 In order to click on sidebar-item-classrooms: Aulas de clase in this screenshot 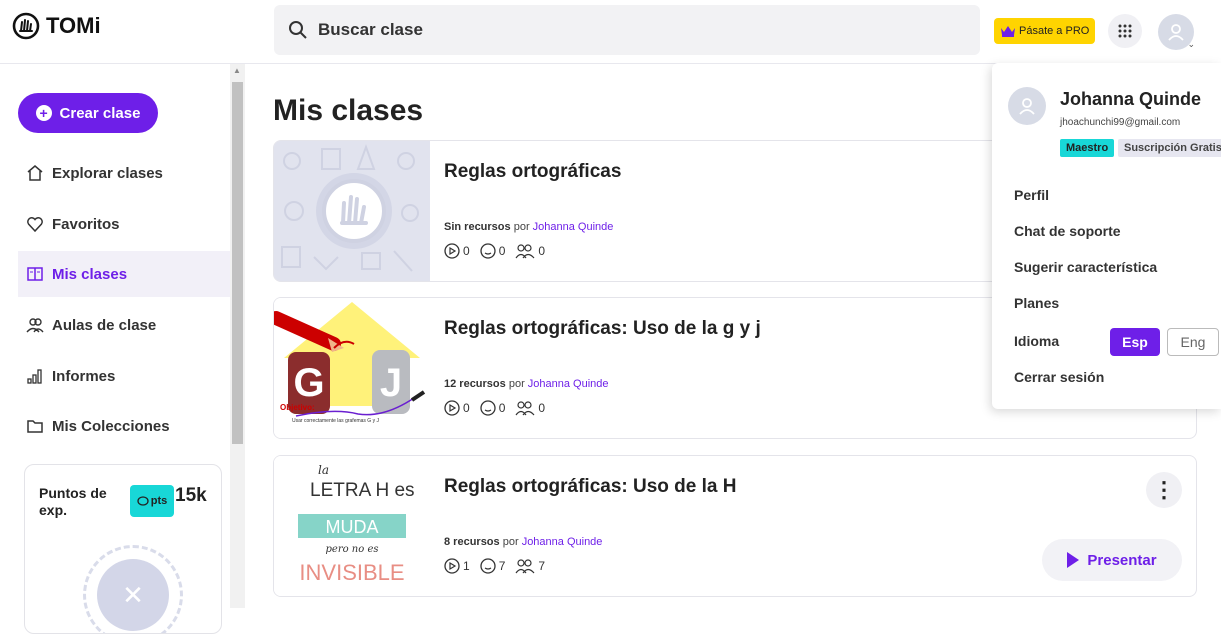, I will do `click(124, 325)`.